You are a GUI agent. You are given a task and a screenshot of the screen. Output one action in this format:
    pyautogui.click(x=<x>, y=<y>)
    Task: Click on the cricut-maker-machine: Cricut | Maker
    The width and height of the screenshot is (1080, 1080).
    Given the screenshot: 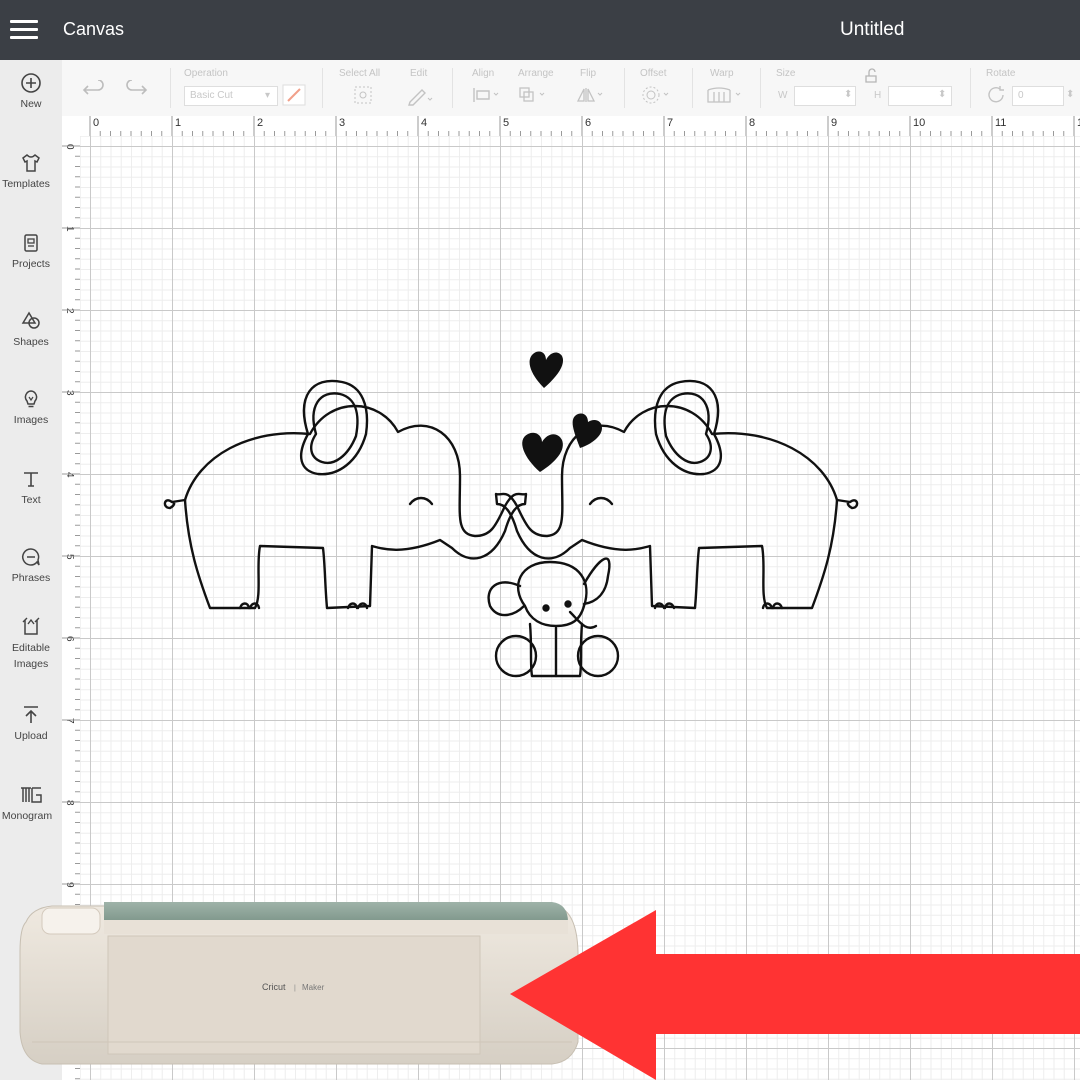 What is the action you would take?
    pyautogui.click(x=299, y=983)
    